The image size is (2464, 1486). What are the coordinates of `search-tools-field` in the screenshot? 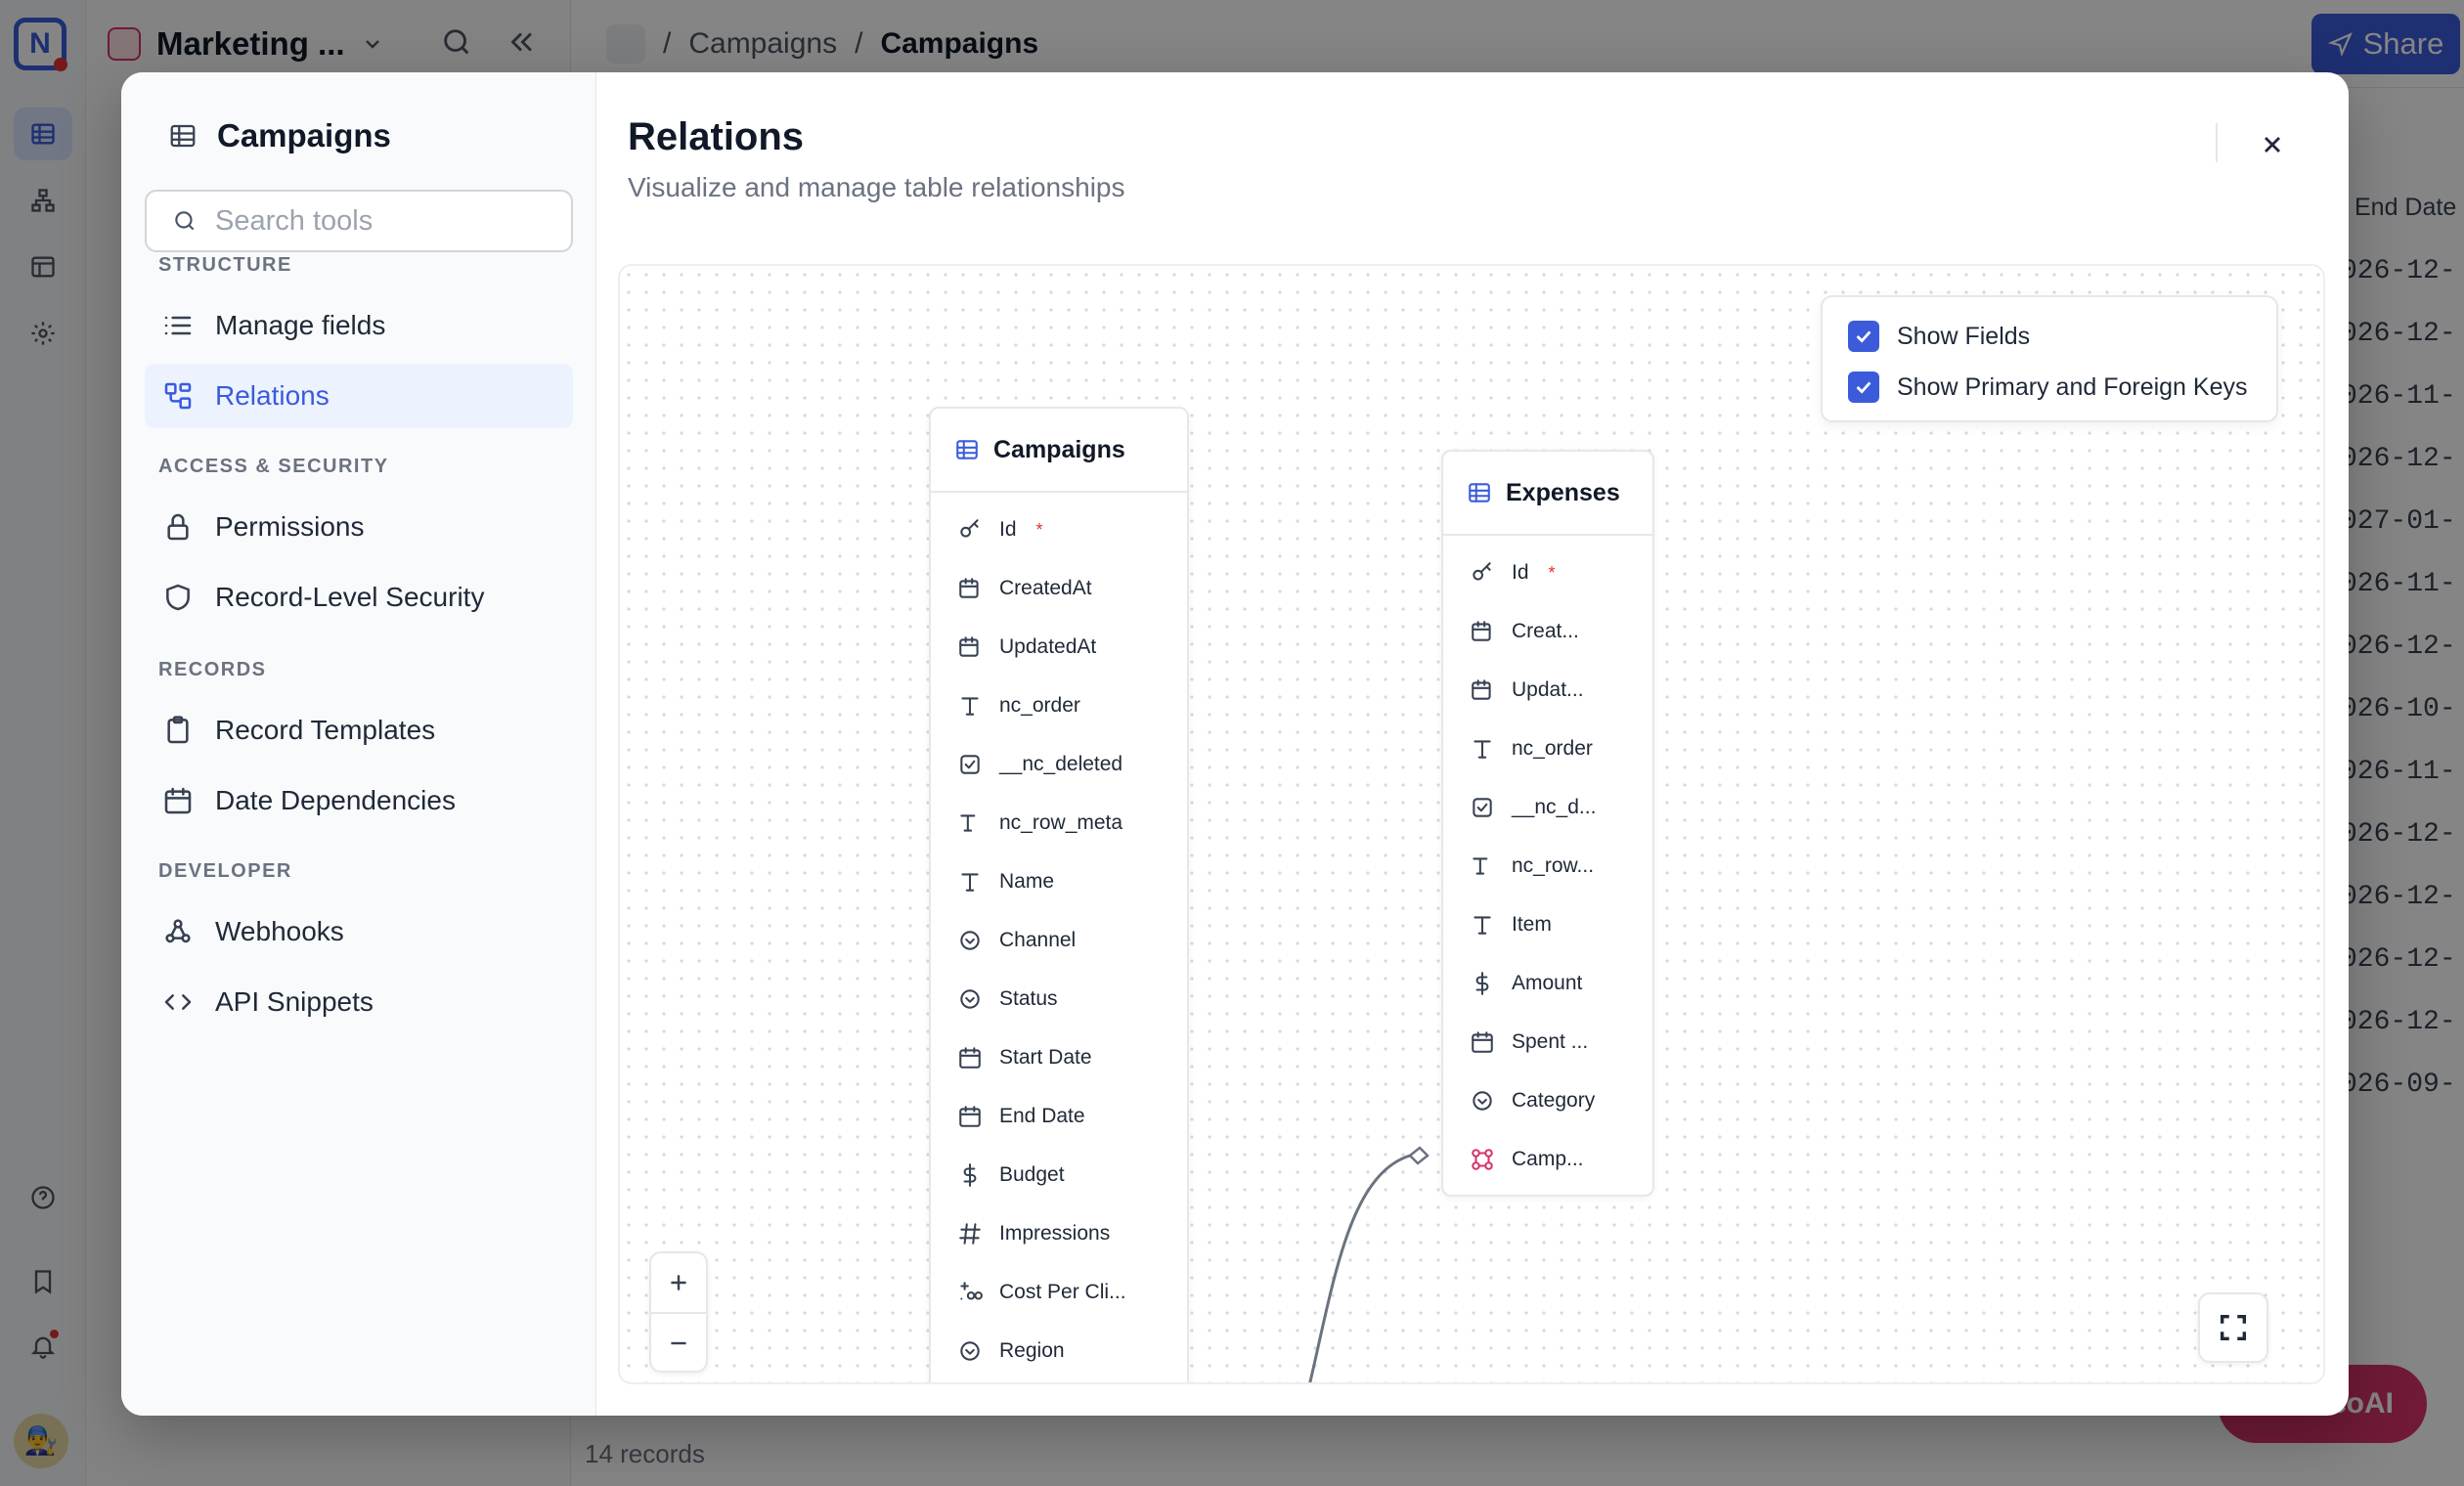 It's located at (359, 221).